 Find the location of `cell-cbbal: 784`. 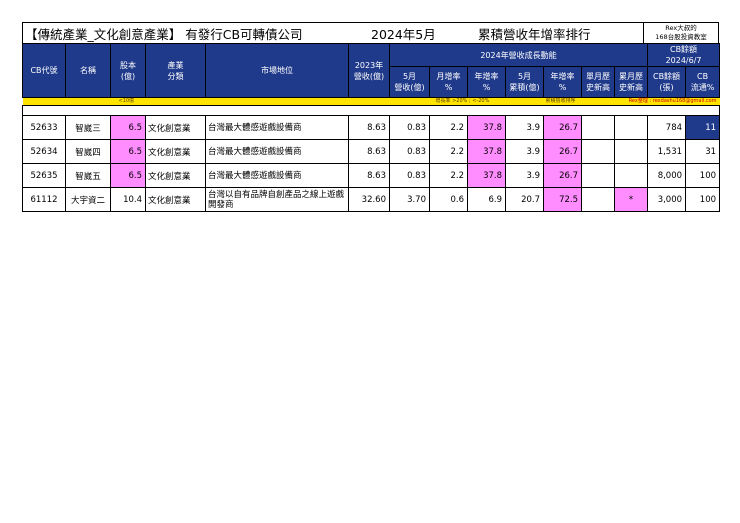

cell-cbbal: 784 is located at coordinates (667, 127).